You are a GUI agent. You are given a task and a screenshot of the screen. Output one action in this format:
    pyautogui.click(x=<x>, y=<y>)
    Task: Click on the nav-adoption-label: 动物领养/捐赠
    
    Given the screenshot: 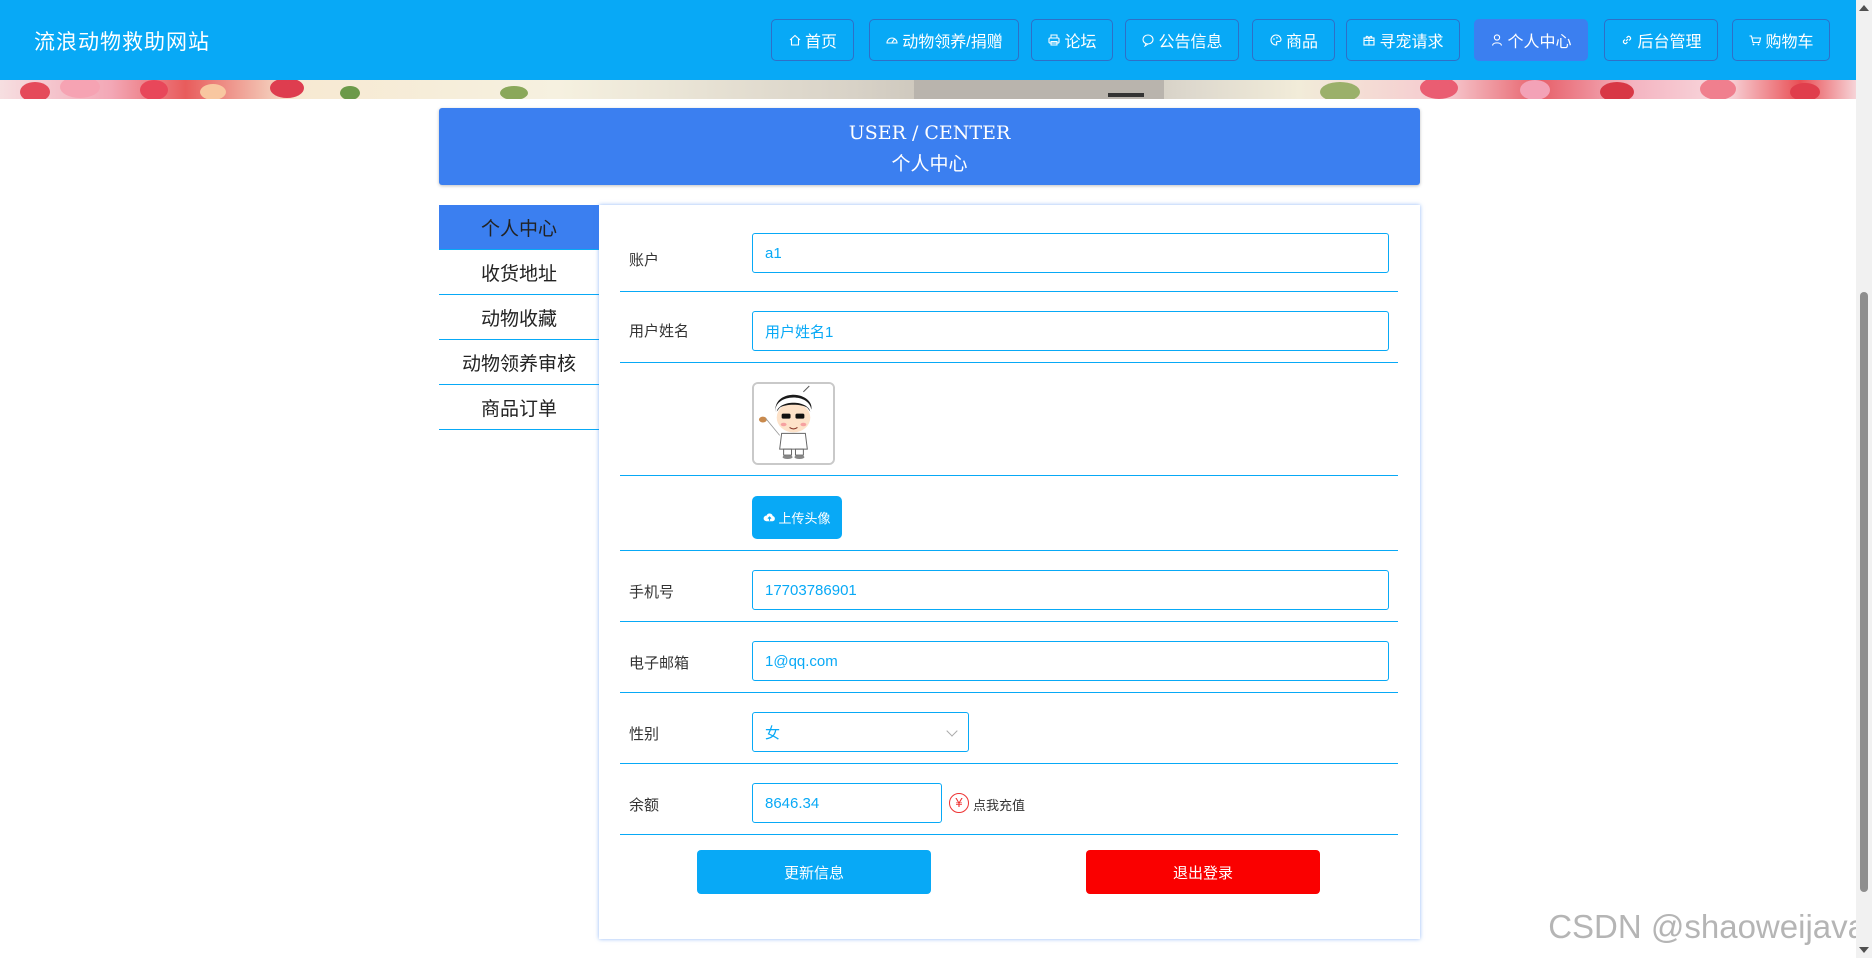 What is the action you would take?
    pyautogui.click(x=952, y=42)
    